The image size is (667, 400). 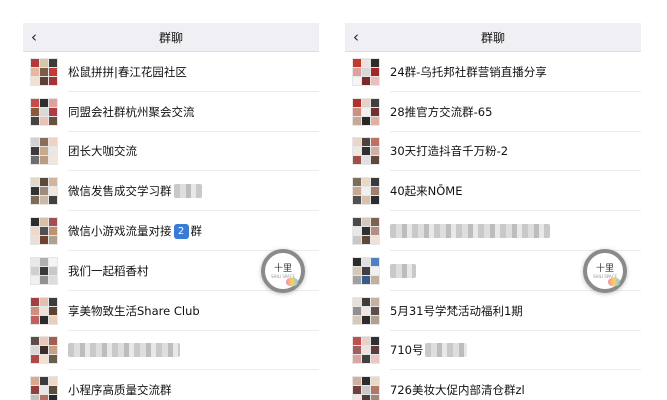 What do you see at coordinates (426, 191) in the screenshot?
I see `group-name-text: 40起来NŌME` at bounding box center [426, 191].